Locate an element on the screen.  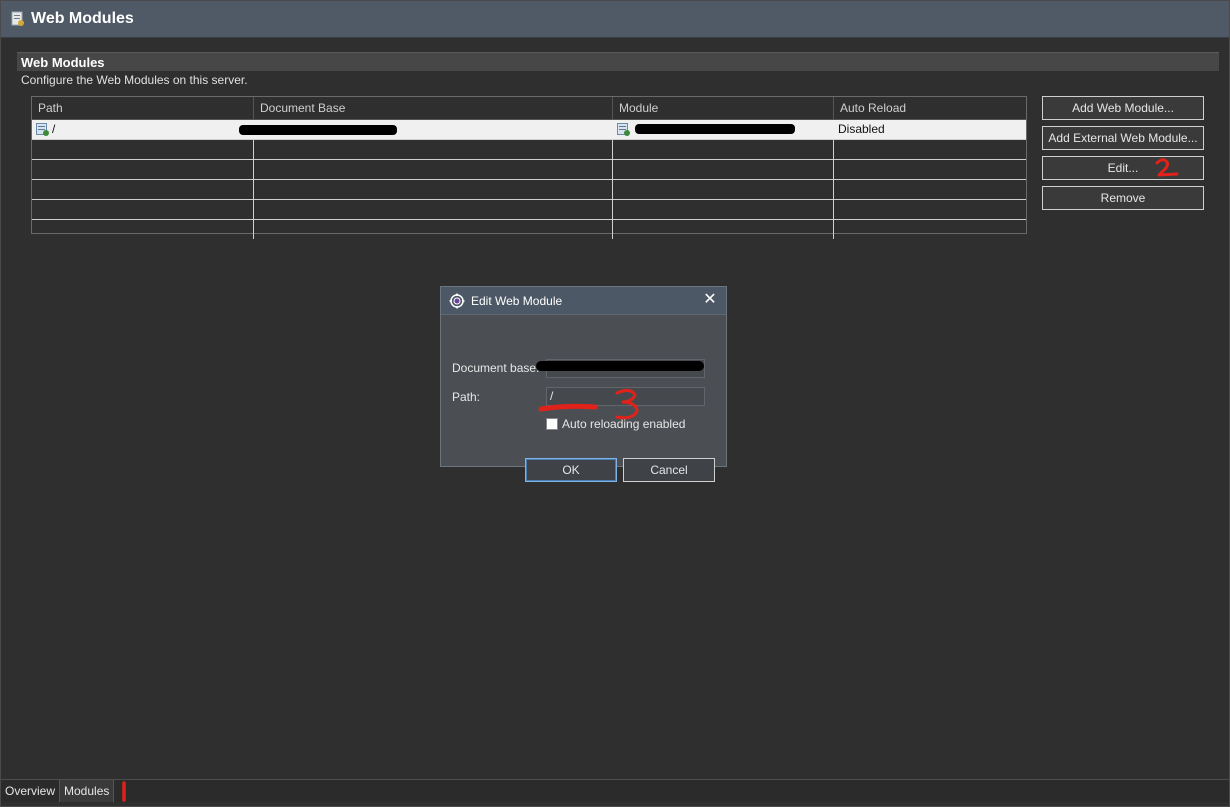
table-cell-auto-reload: Disabled is located at coordinates (861, 129).